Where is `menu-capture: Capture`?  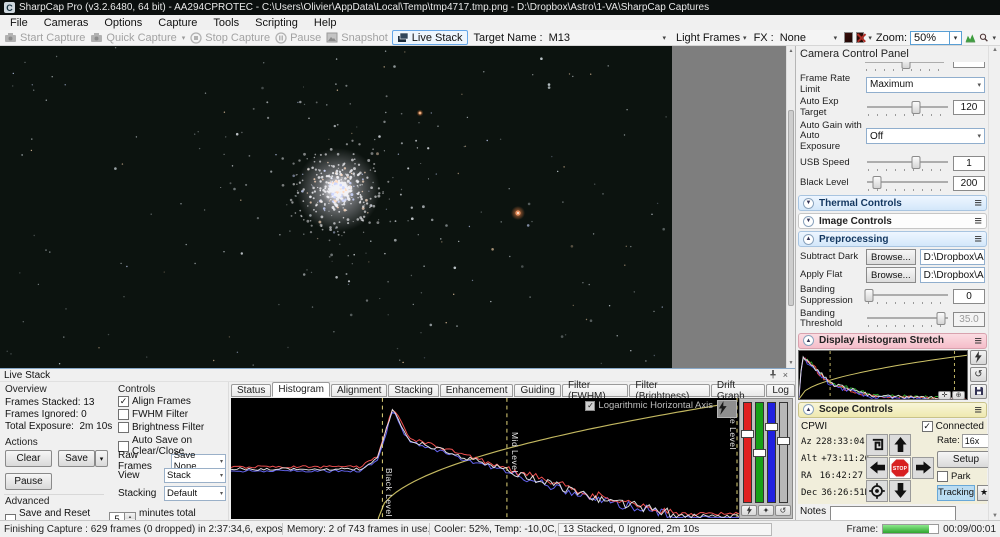 menu-capture: Capture is located at coordinates (177, 23).